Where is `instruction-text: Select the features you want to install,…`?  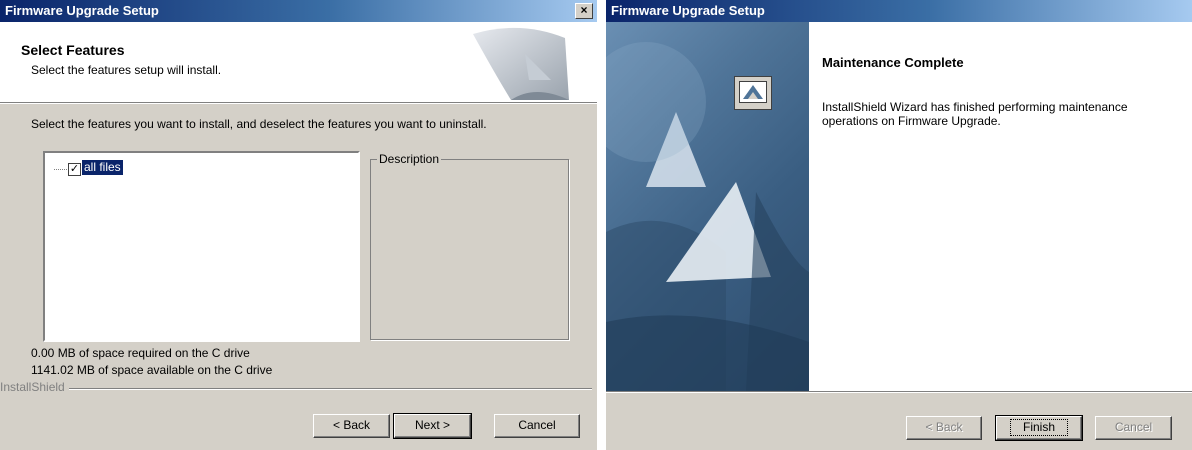
instruction-text: Select the features you want to install,… is located at coordinates (259, 124).